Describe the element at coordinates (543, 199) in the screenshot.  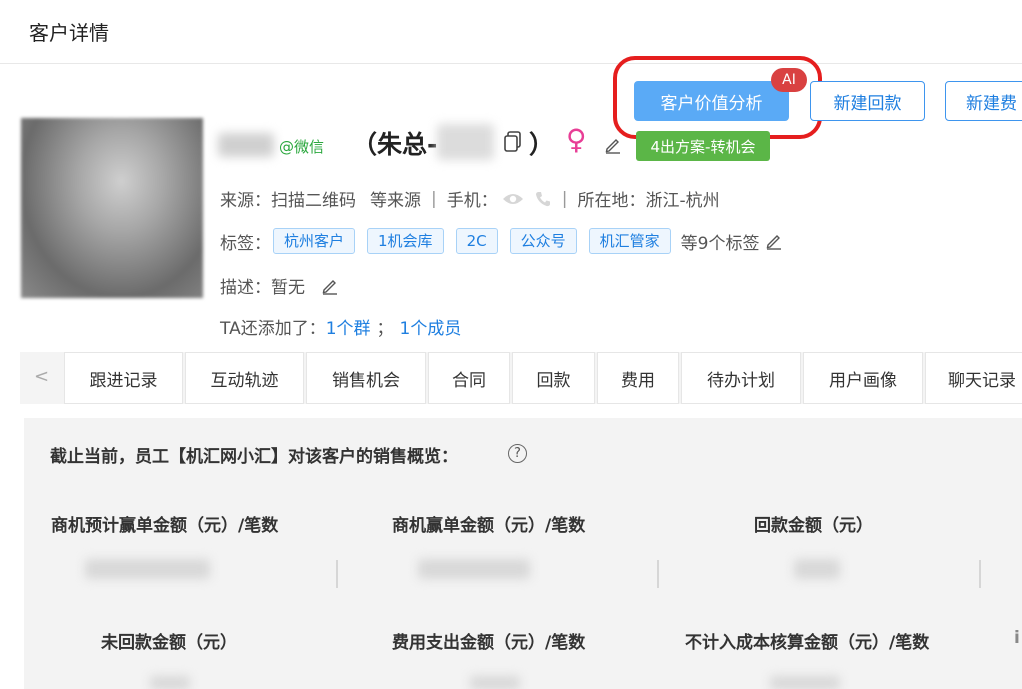
I see `phone-icon` at that location.